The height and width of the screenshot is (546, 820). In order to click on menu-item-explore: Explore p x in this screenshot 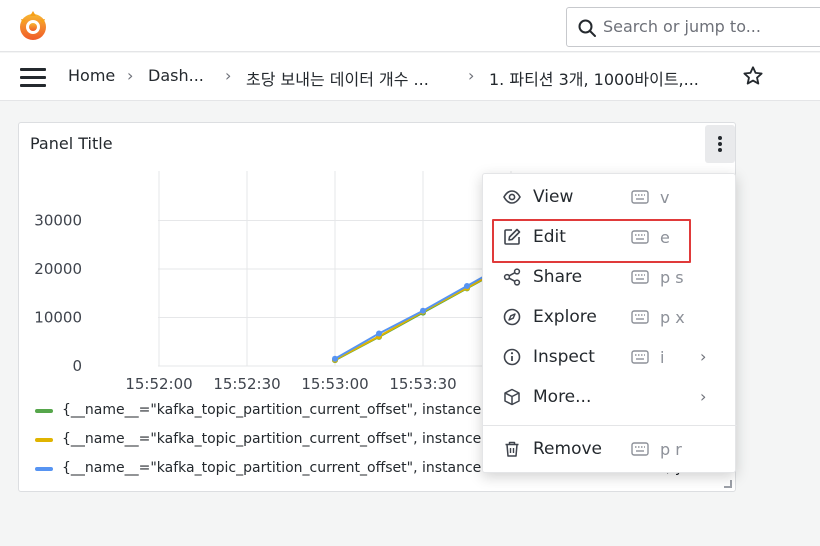, I will do `click(610, 317)`.